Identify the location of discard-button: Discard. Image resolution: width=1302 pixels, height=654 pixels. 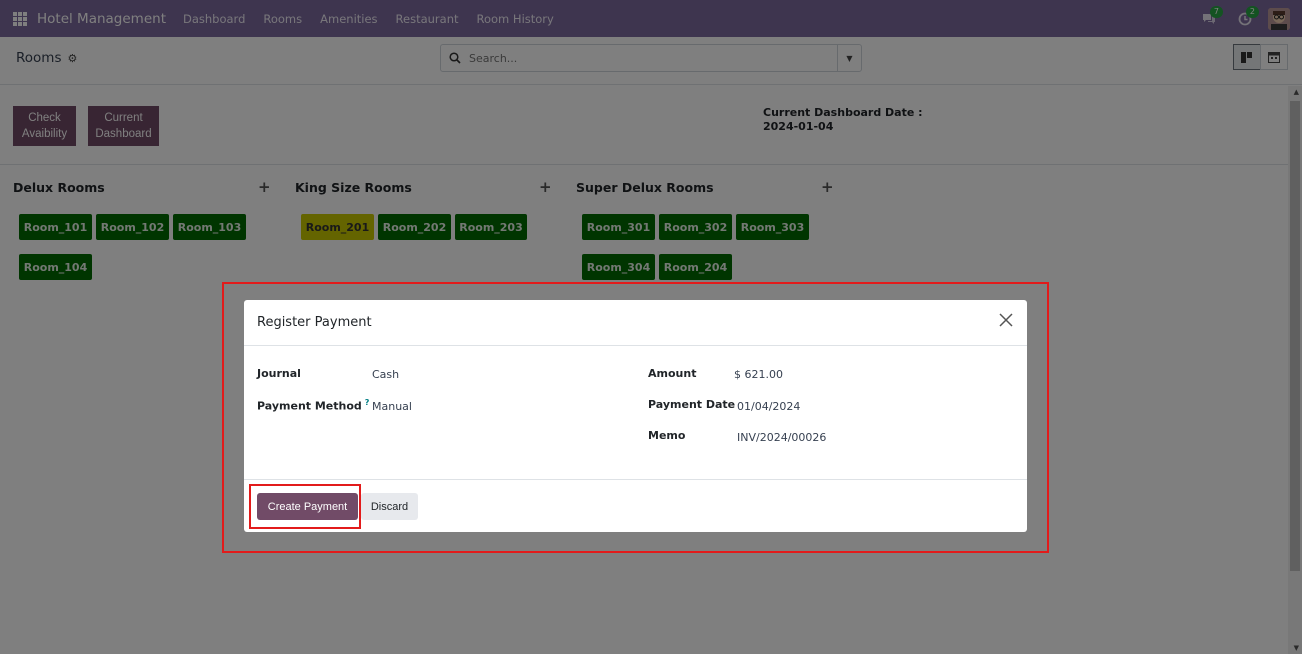
(389, 506).